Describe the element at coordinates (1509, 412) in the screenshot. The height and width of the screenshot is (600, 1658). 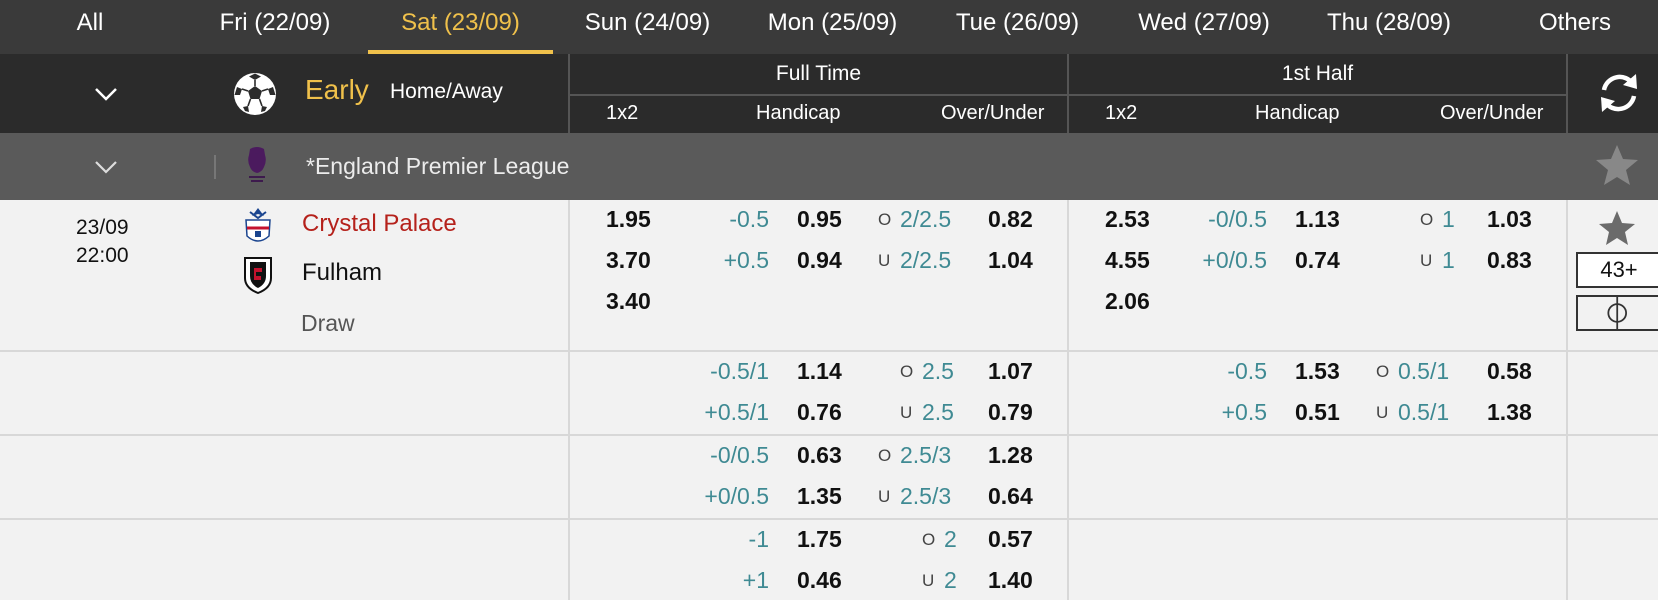
I see `fh-under-odds: 1.38` at that location.